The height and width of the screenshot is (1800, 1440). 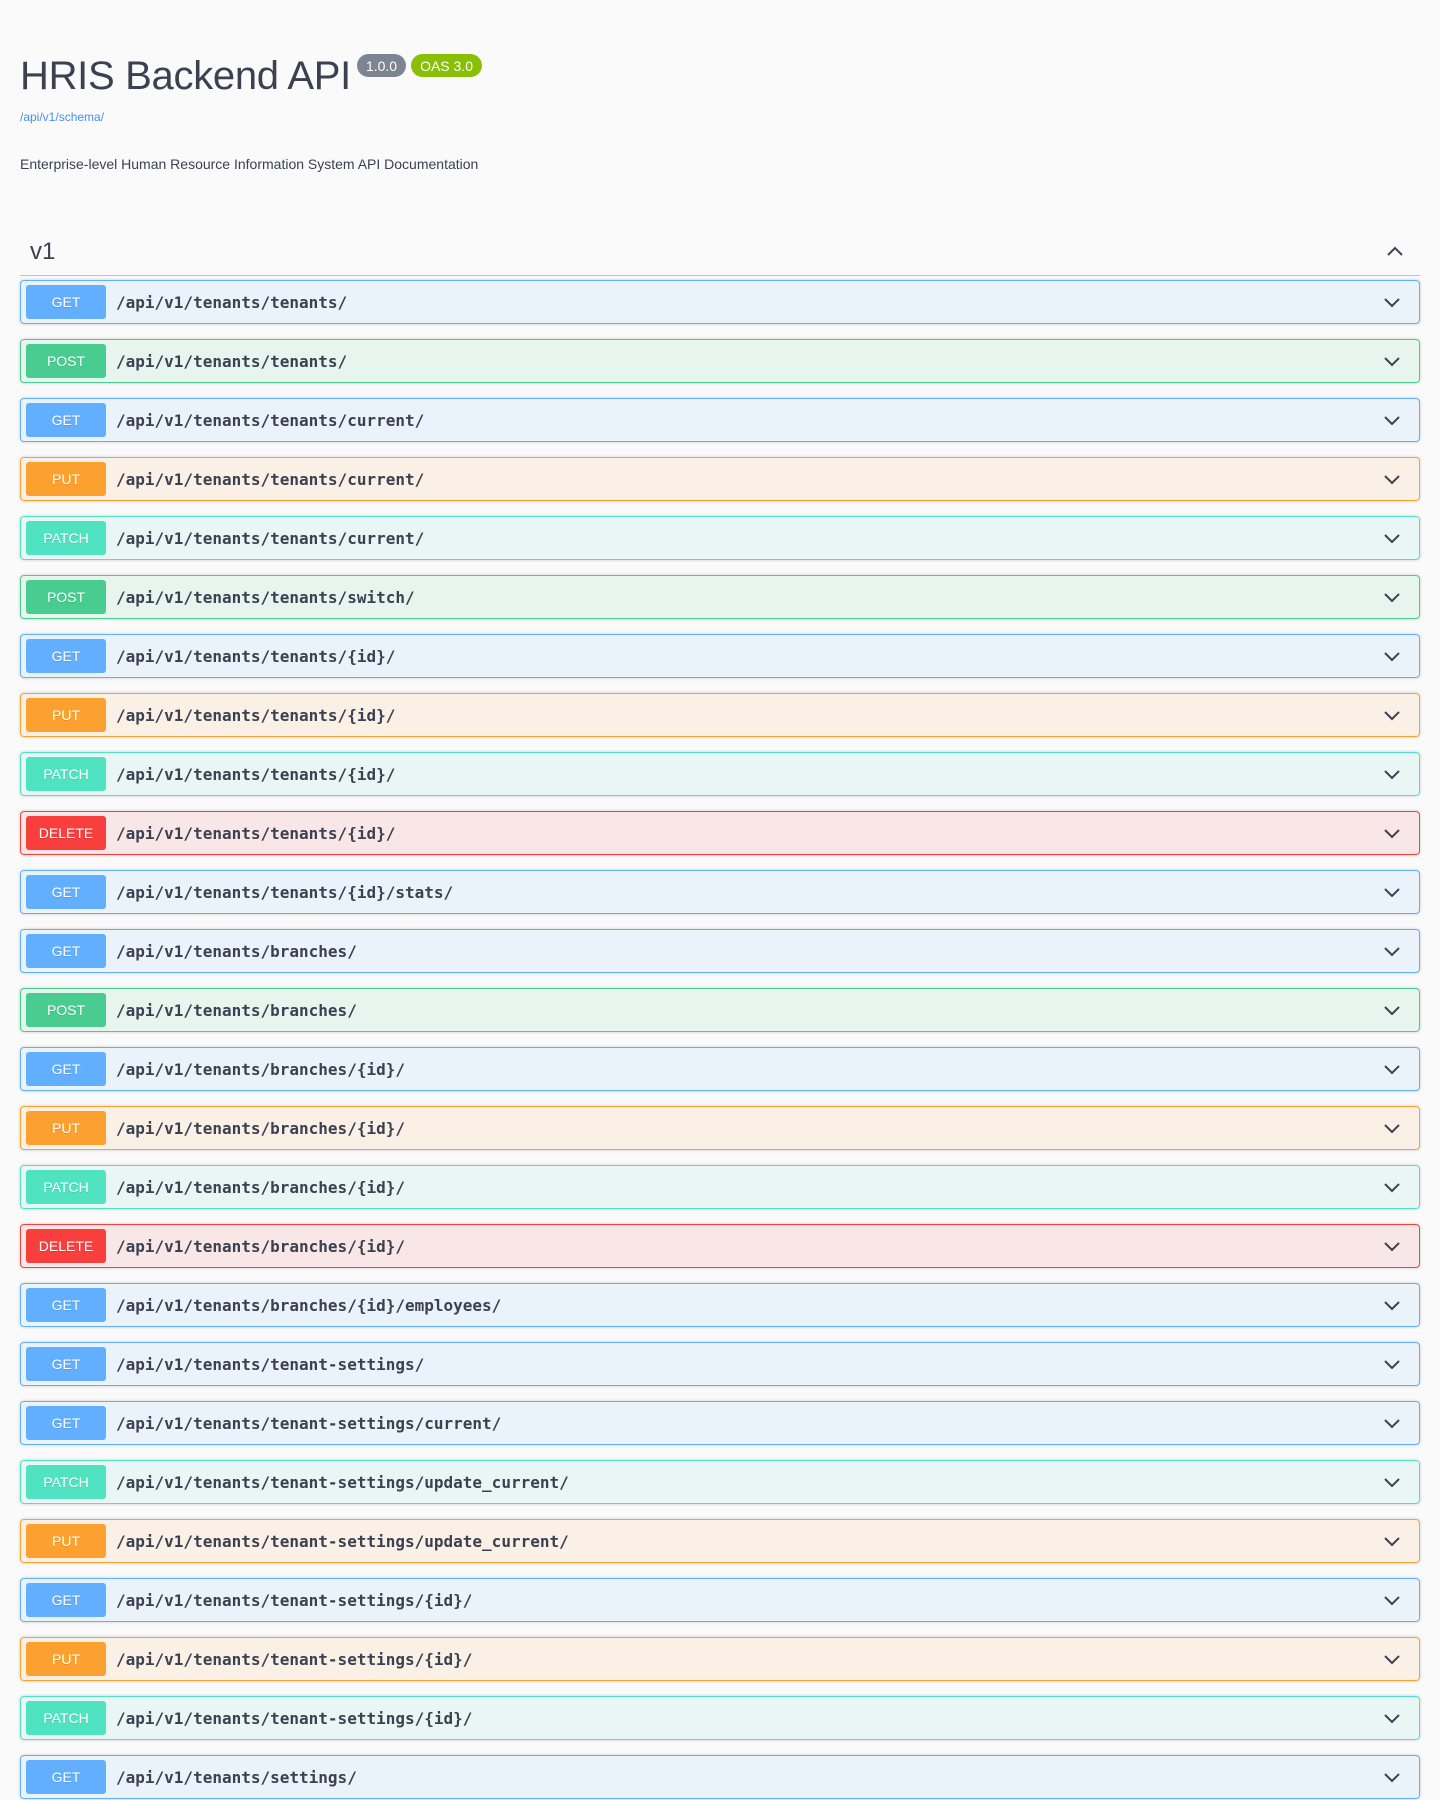 What do you see at coordinates (720, 833) in the screenshot?
I see `operation-delete: DELETE/api/v1/tenants/tenants/{id}/` at bounding box center [720, 833].